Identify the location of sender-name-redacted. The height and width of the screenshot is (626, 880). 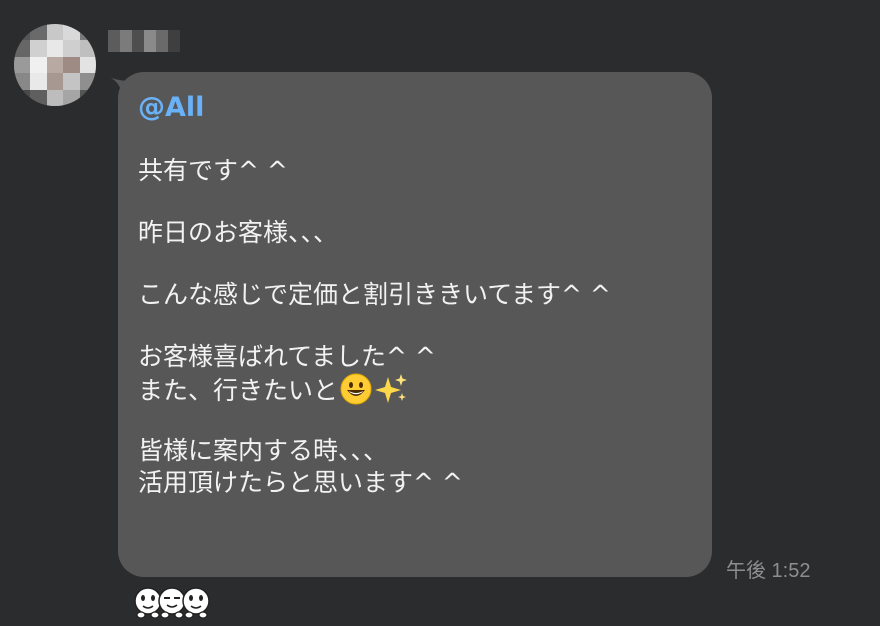
(144, 41).